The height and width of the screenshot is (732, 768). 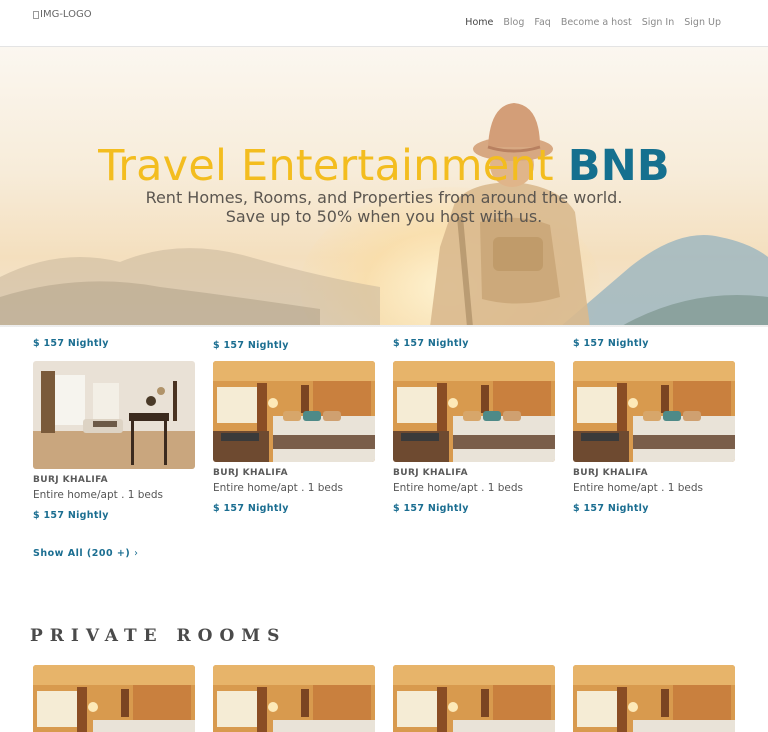 I want to click on site-logo: IMG-LOGO, so click(x=62, y=14).